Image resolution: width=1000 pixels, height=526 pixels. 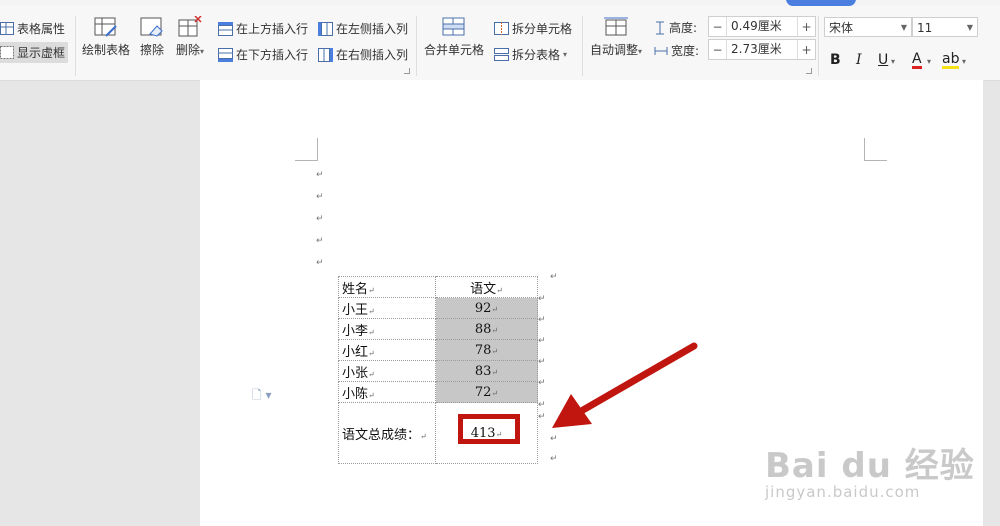 I want to click on baidu-watermark: Bai du 经验 jingyan.baidu.com, so click(x=870, y=469).